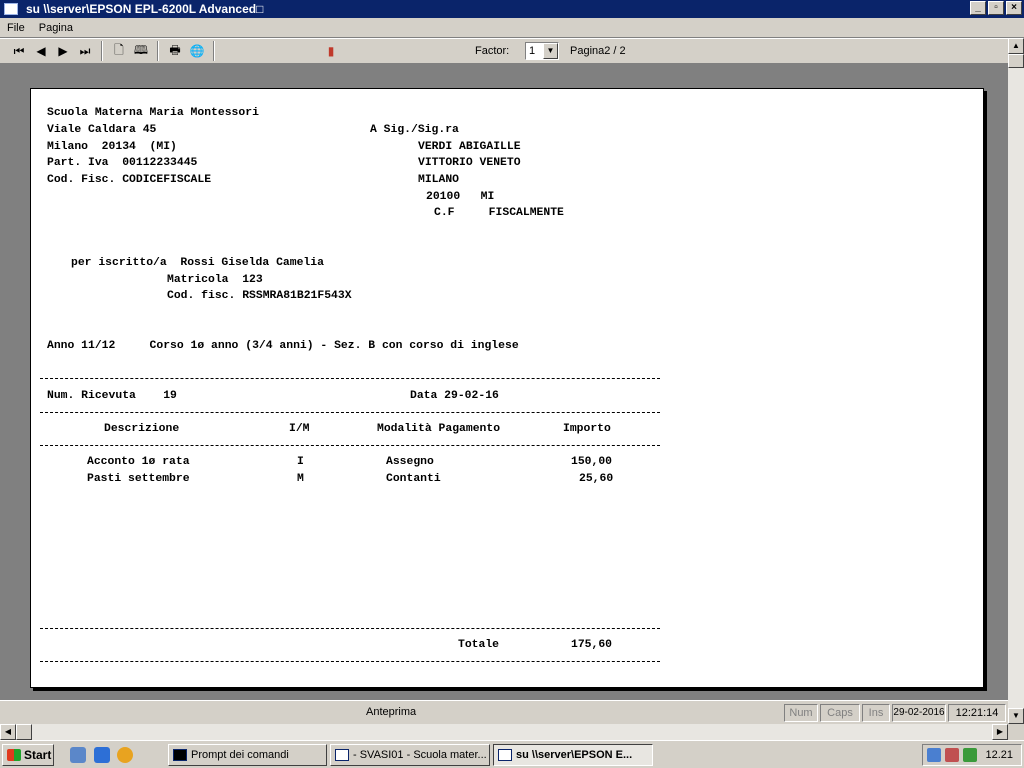 The image size is (1024, 768). Describe the element at coordinates (587, 429) in the screenshot. I see `col-importo: Importo` at that location.